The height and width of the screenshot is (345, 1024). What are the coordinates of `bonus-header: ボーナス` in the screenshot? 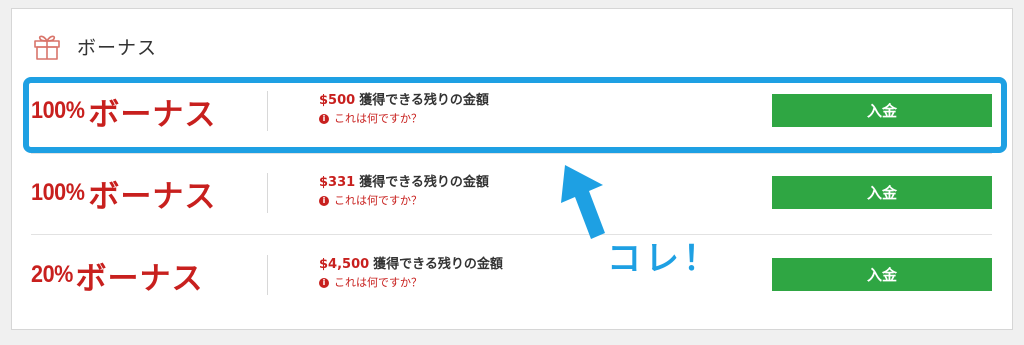 It's located at (94, 46).